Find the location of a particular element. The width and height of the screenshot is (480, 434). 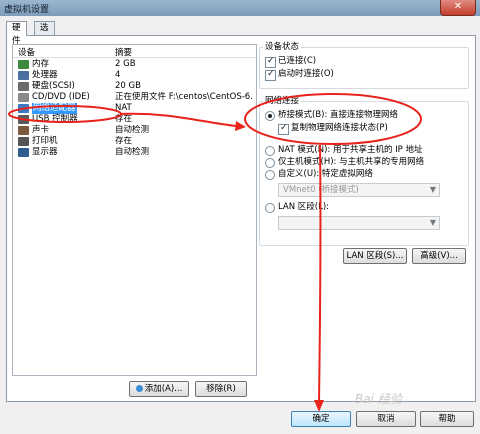

device-row-network-adapter: 网络适配器 NAT is located at coordinates (134, 108).